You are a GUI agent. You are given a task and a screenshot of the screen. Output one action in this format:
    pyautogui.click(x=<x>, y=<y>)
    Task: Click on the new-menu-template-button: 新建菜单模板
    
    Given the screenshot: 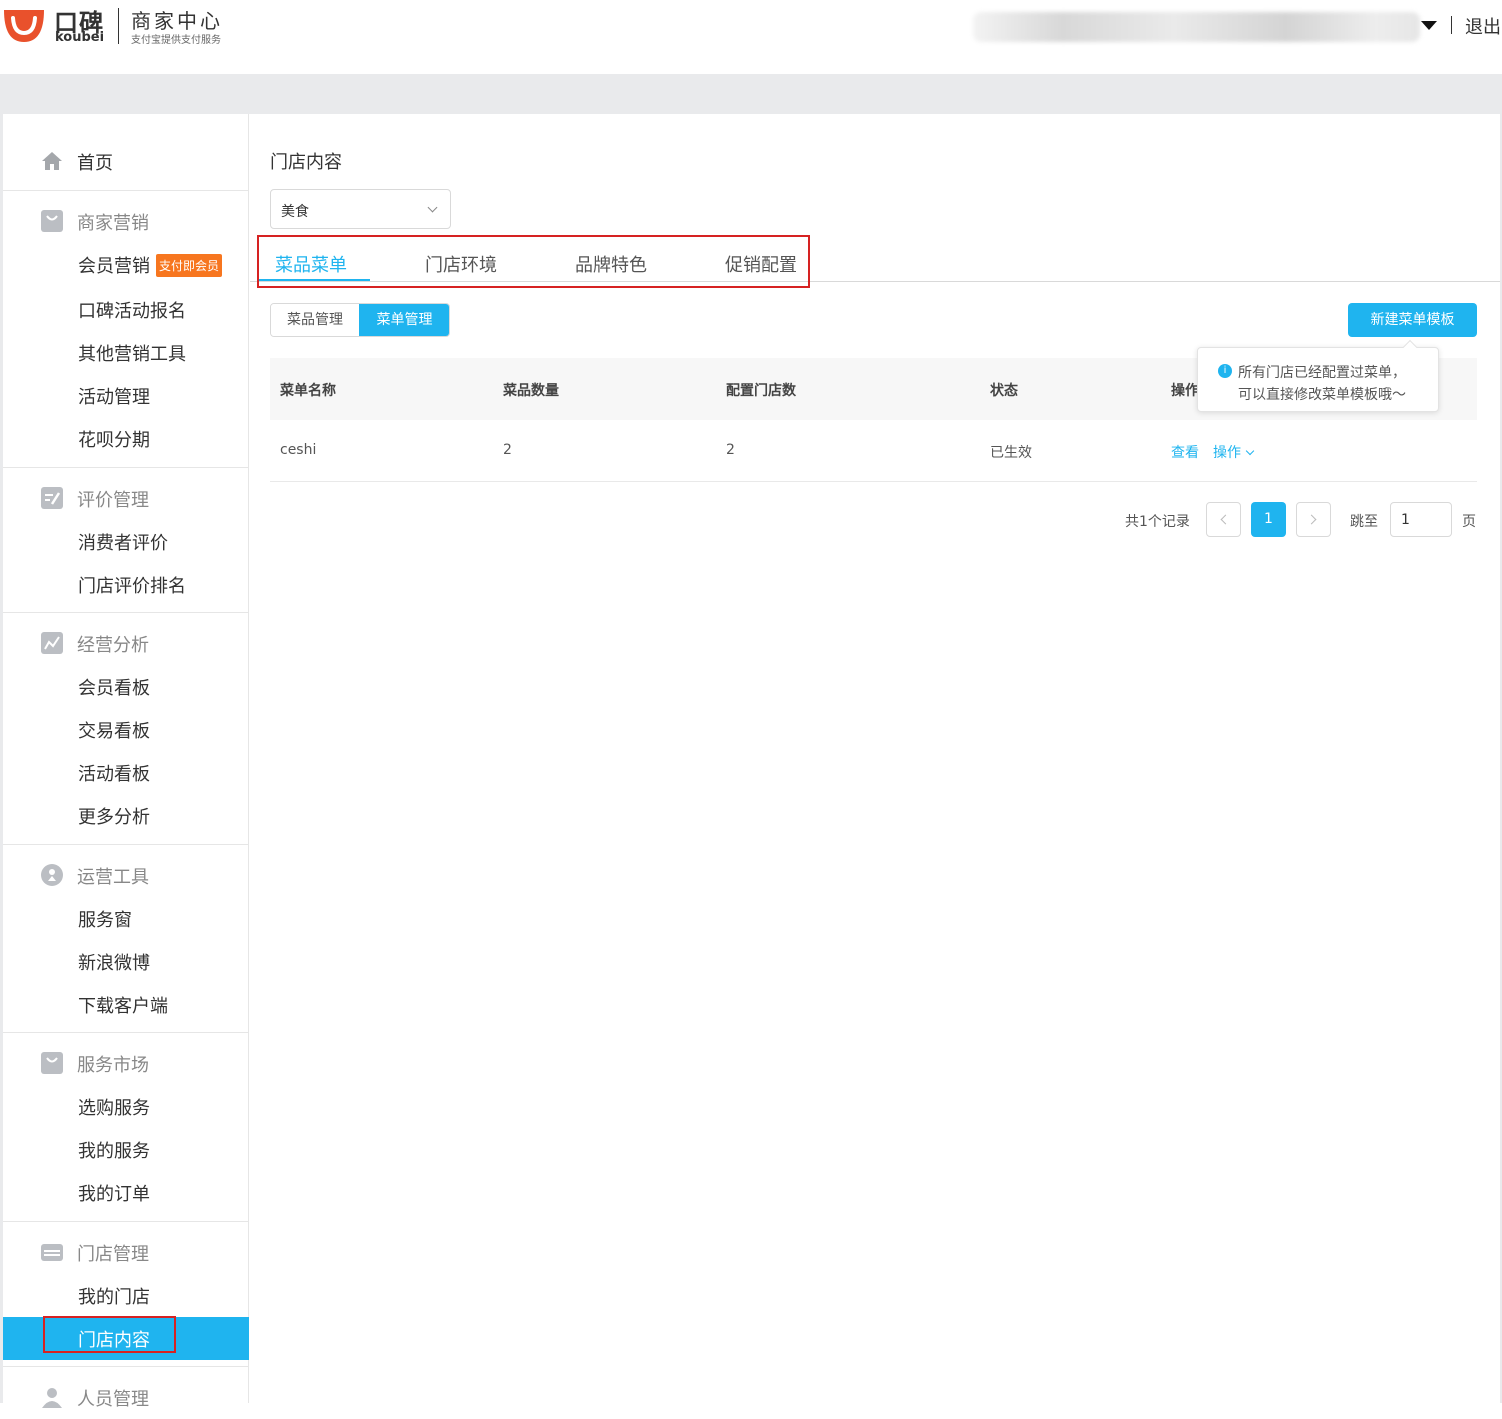 What is the action you would take?
    pyautogui.click(x=1412, y=320)
    